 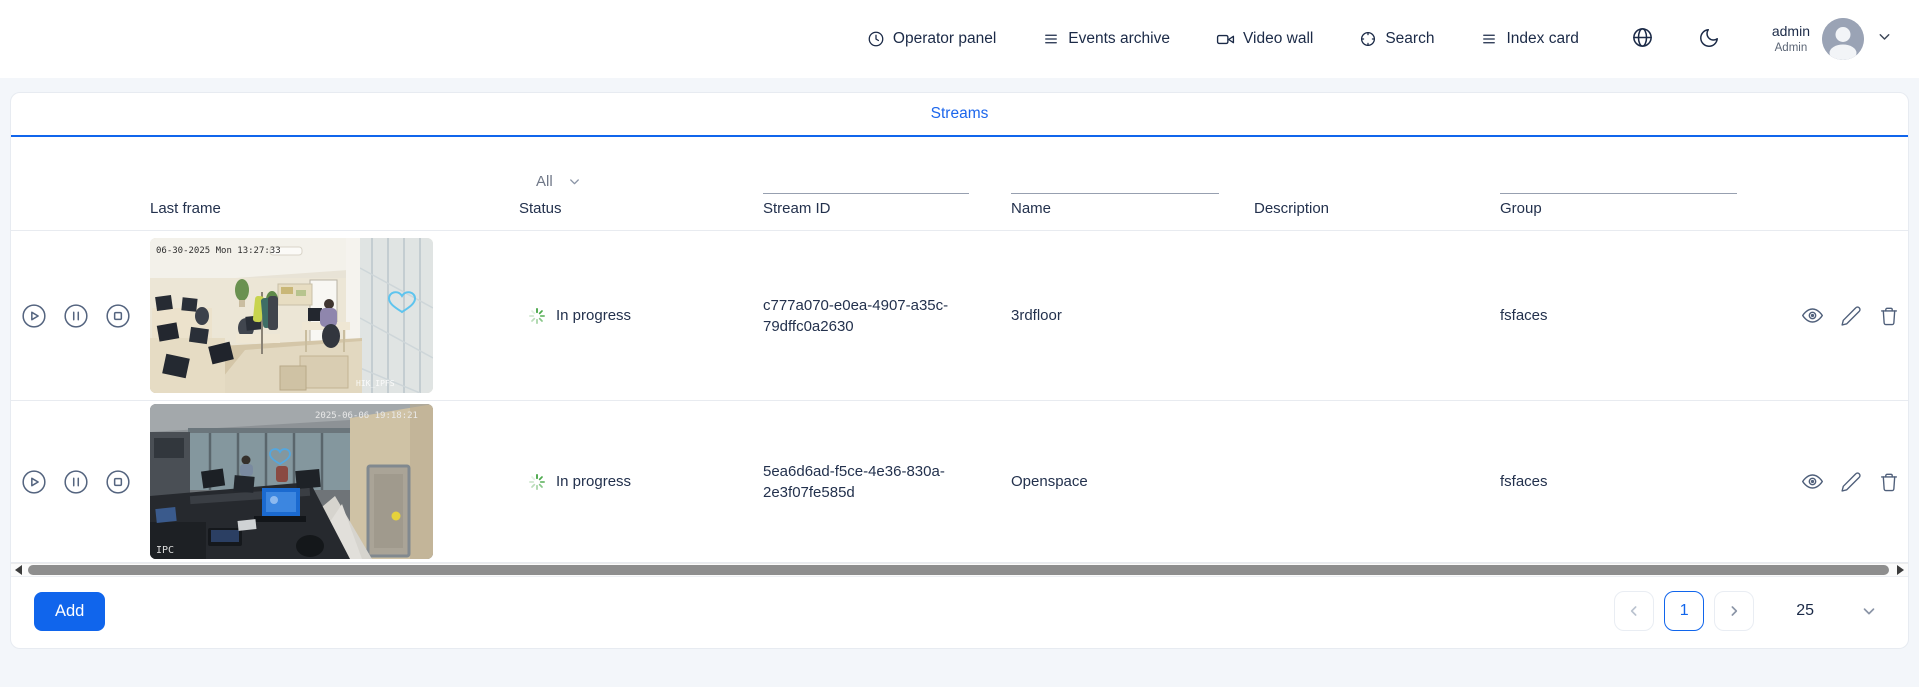 What do you see at coordinates (291, 315) in the screenshot?
I see `stream-thumbnail: 06-30-2025 Mon 13:27:33 HIK_IPFS` at bounding box center [291, 315].